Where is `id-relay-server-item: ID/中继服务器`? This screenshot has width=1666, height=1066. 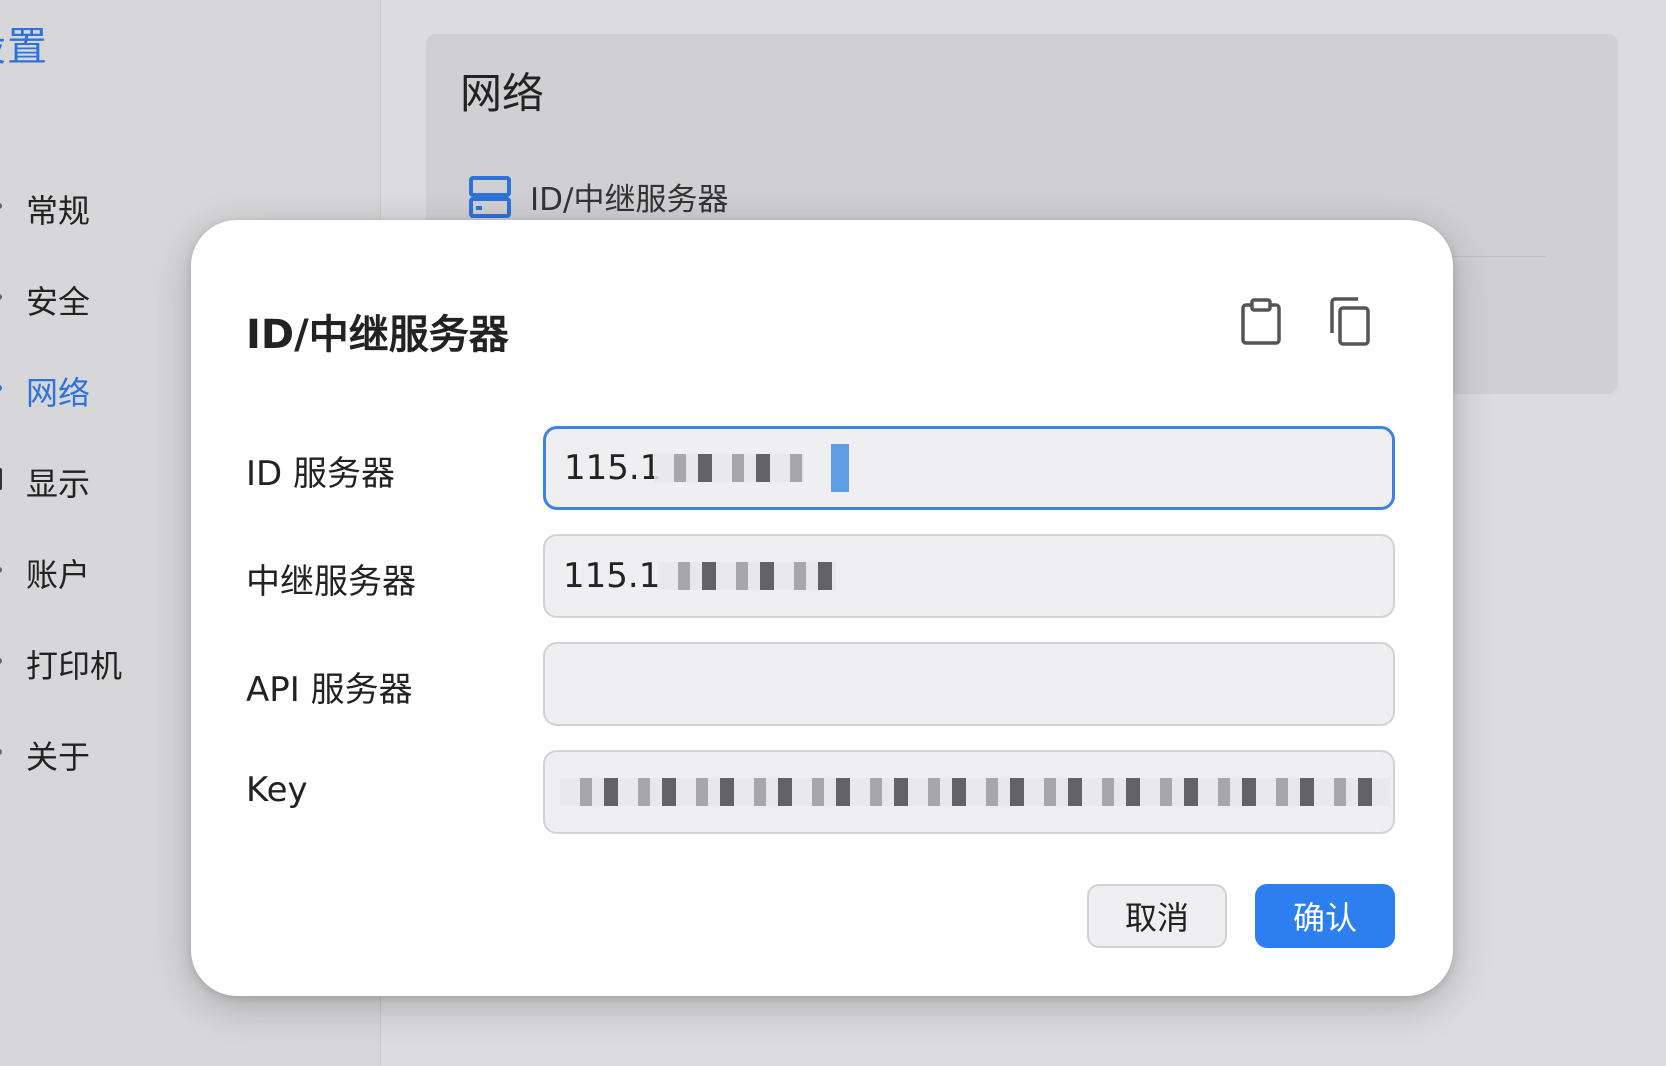 id-relay-server-item: ID/中继服务器 is located at coordinates (598, 196).